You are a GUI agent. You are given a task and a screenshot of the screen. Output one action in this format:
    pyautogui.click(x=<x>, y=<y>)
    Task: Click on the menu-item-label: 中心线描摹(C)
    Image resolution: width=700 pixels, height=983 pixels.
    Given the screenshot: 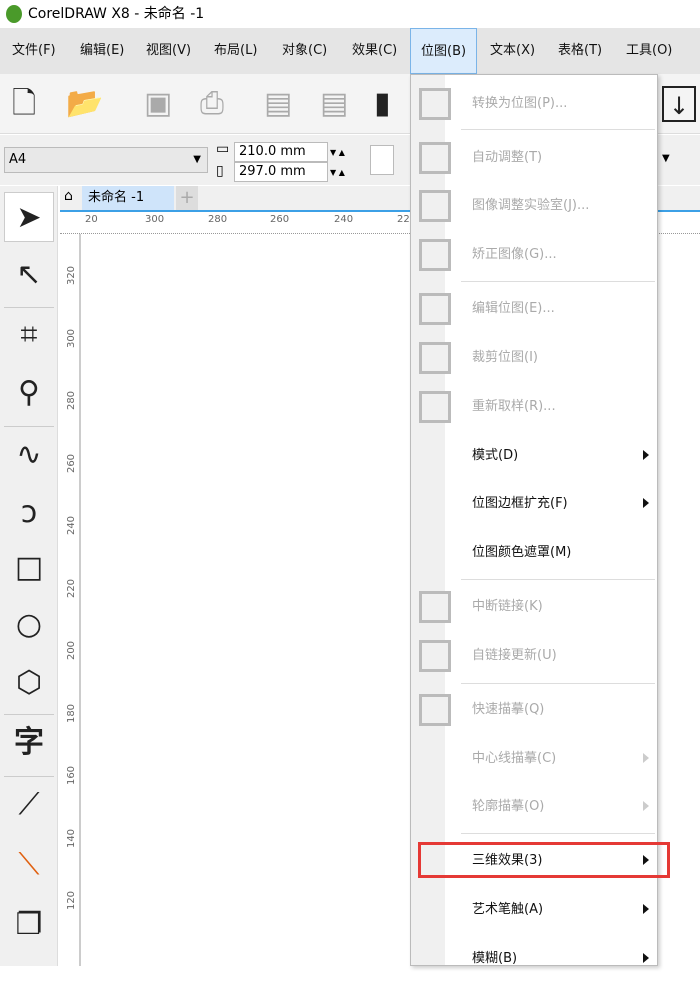 What is the action you would take?
    pyautogui.click(x=514, y=758)
    